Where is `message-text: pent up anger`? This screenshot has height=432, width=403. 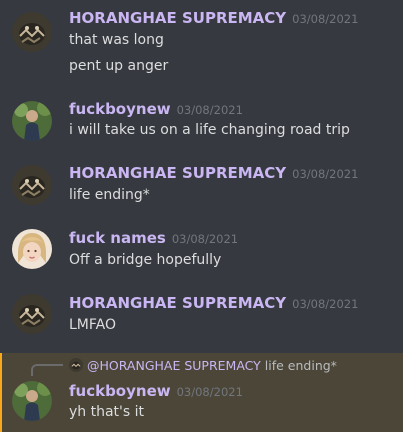
message-text: pent up anger is located at coordinates (119, 66).